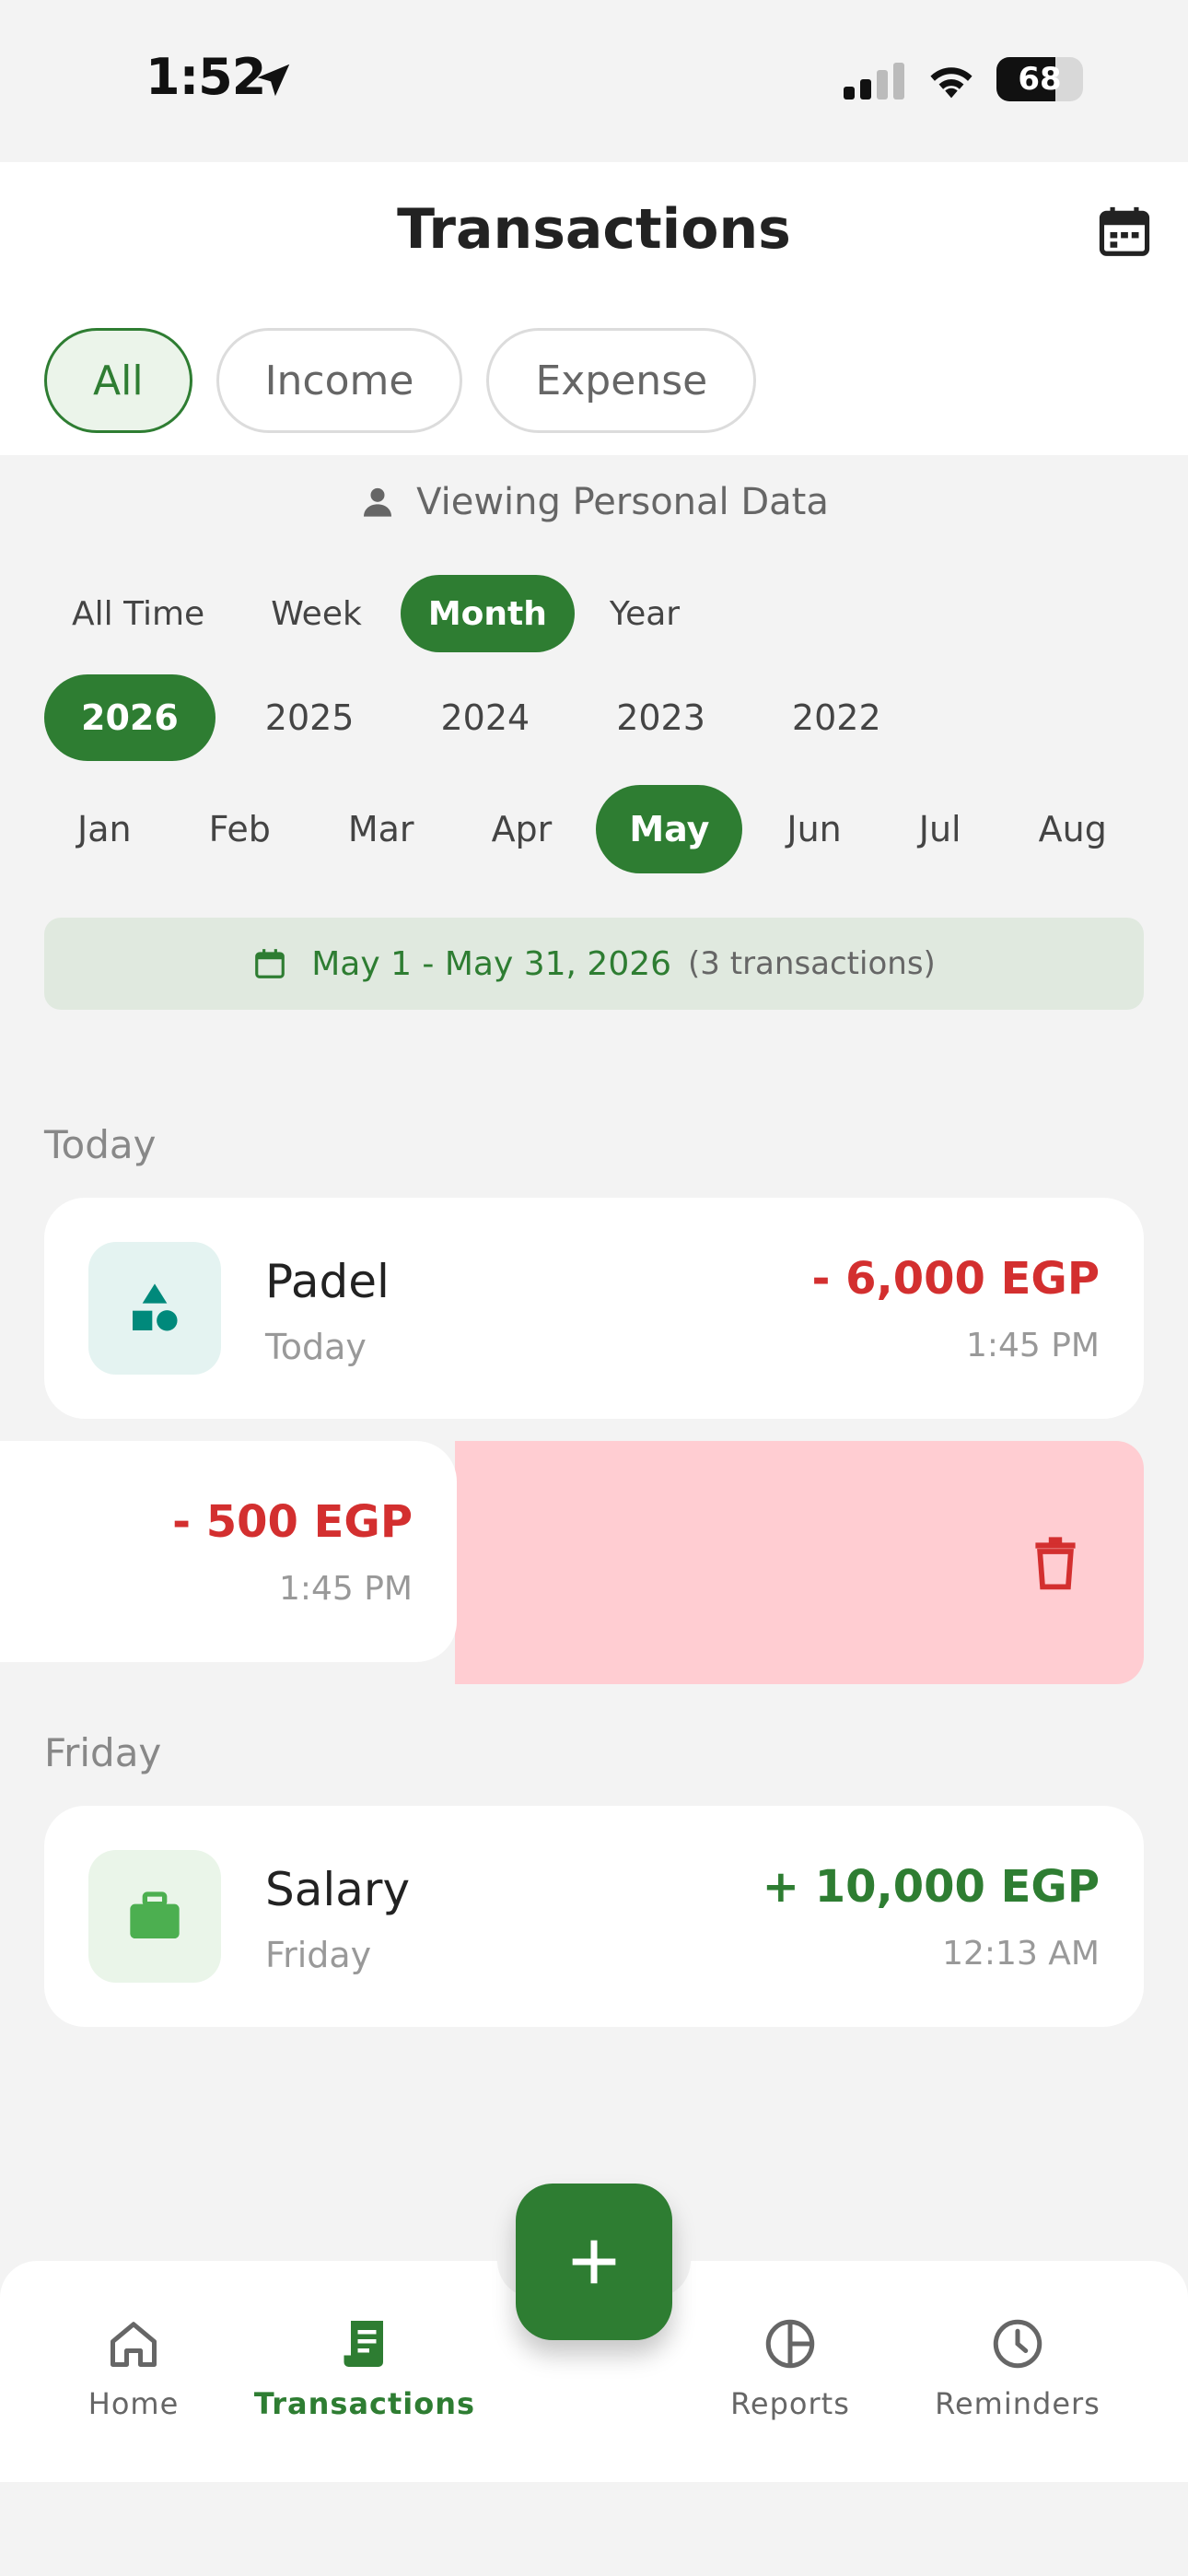  What do you see at coordinates (799, 1562) in the screenshot?
I see `delete-action` at bounding box center [799, 1562].